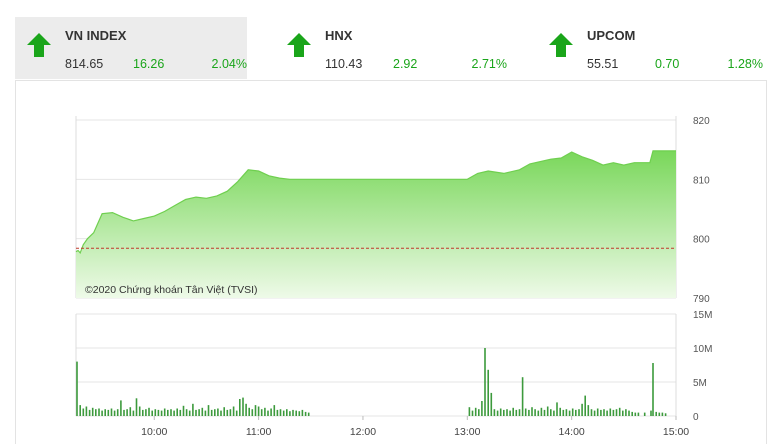 The image size is (780, 444). I want to click on price-tick-label: 790, so click(701, 299).